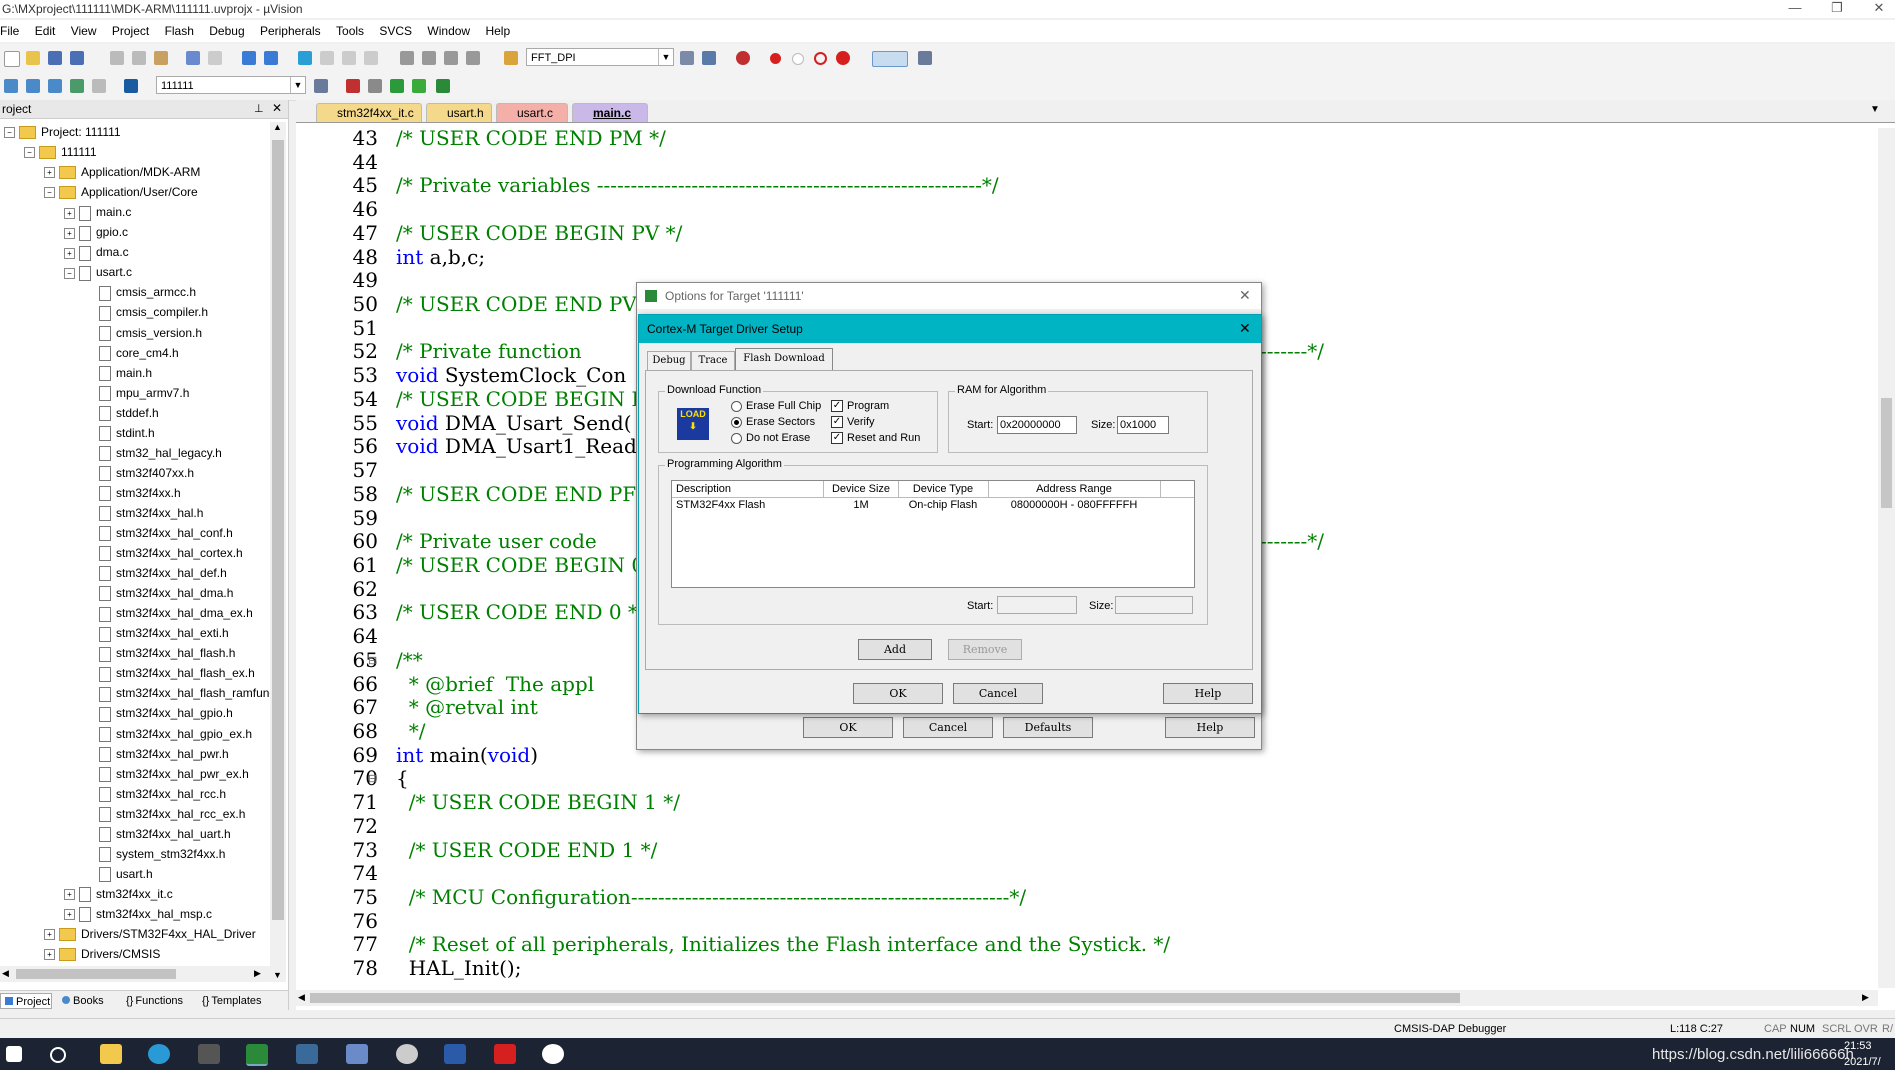 The image size is (1895, 1070). I want to click on run-time-env-icon, so click(443, 86).